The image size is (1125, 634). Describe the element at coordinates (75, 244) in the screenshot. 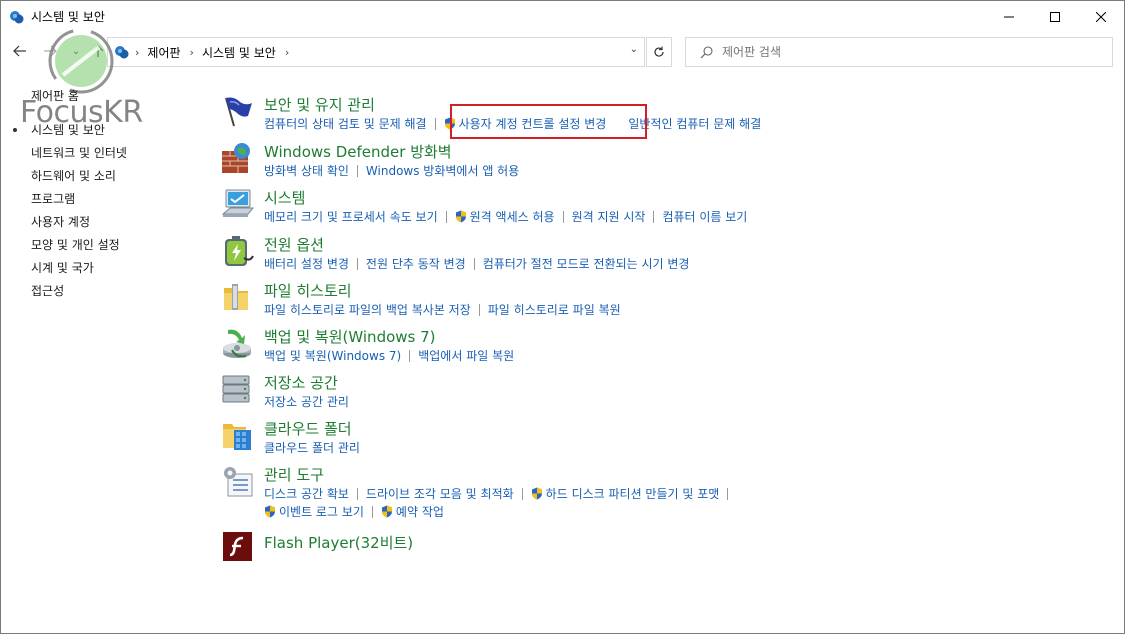

I see `sidebar-item-appearance: 모양 및 개인 설정` at that location.